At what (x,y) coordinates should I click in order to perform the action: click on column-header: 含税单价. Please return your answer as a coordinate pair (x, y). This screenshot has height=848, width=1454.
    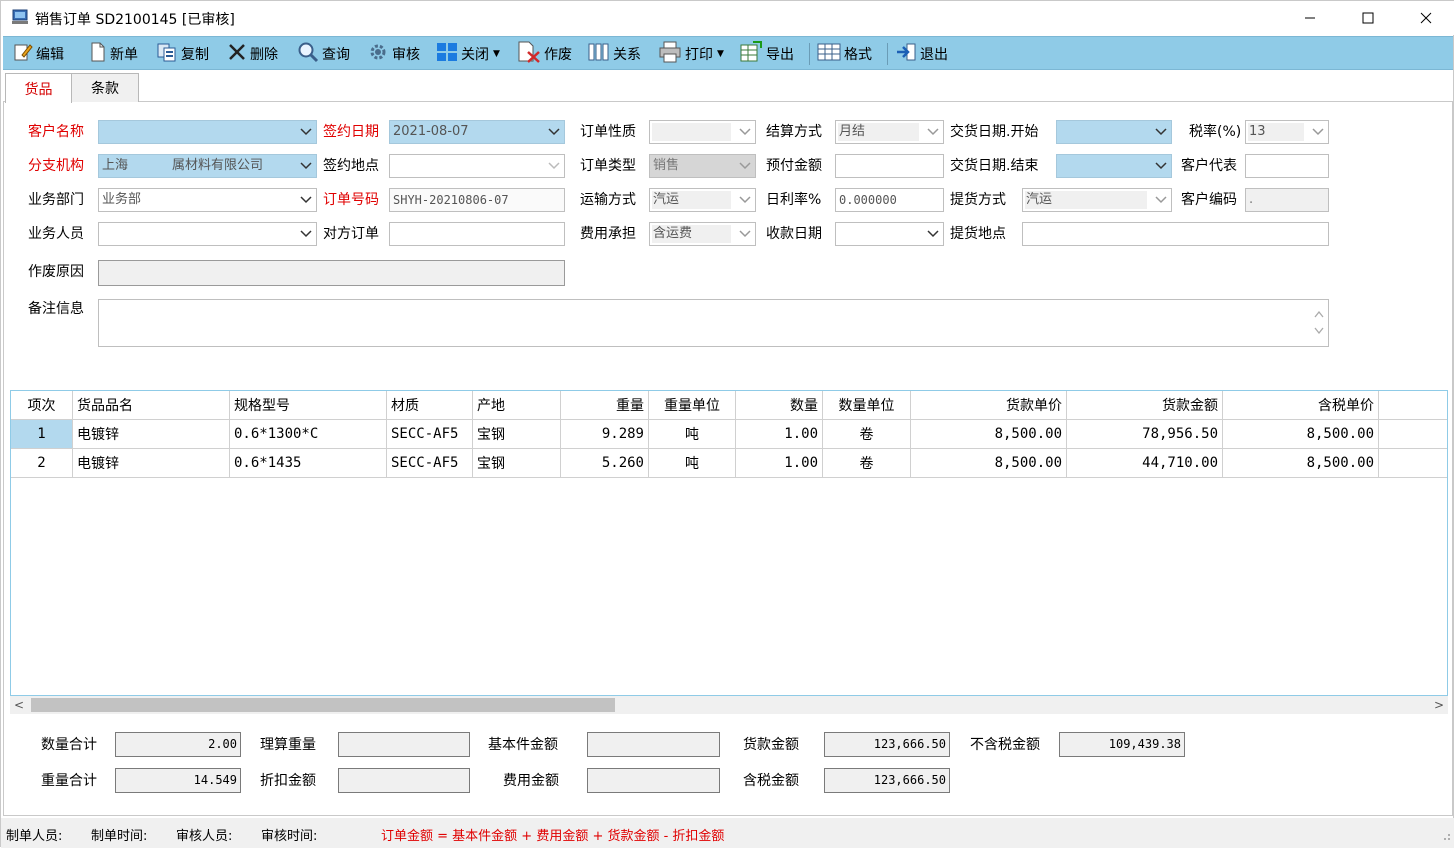
    Looking at the image, I should click on (1301, 405).